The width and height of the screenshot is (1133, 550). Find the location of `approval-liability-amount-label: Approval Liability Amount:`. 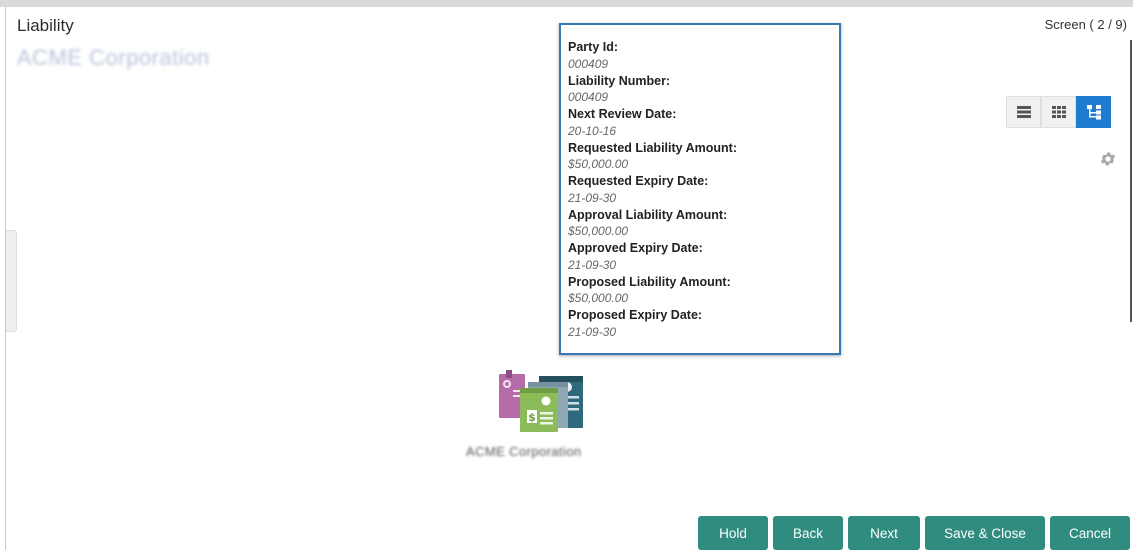

approval-liability-amount-label: Approval Liability Amount: is located at coordinates (648, 214).